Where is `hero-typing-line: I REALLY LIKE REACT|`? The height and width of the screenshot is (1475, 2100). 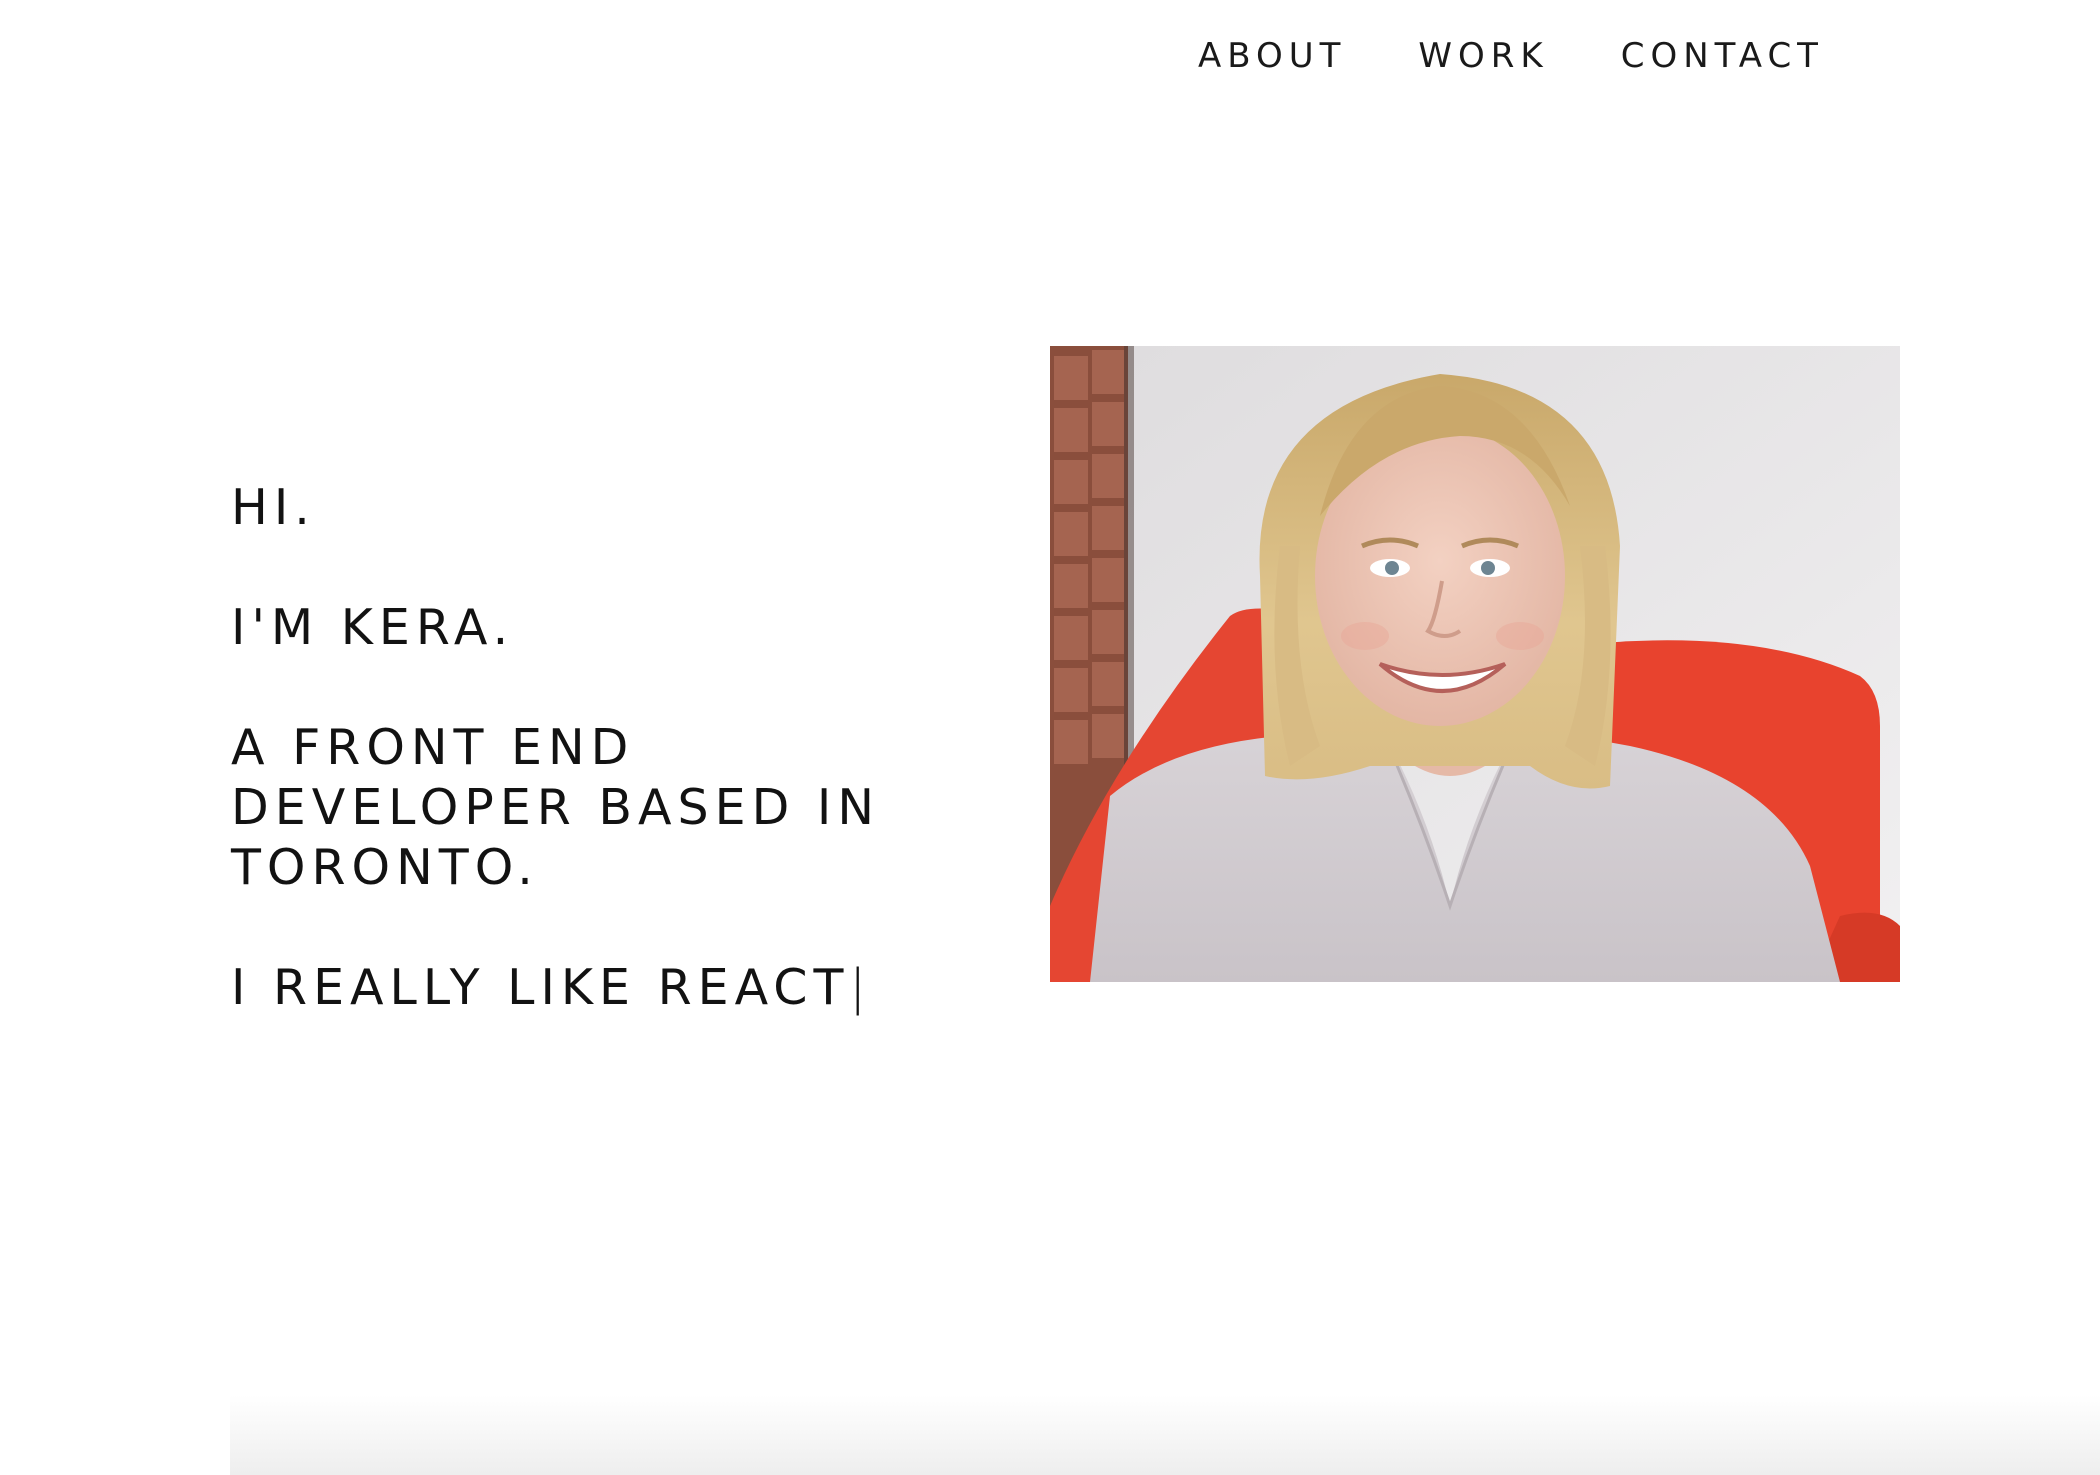 hero-typing-line: I REALLY LIKE REACT| is located at coordinates (611, 988).